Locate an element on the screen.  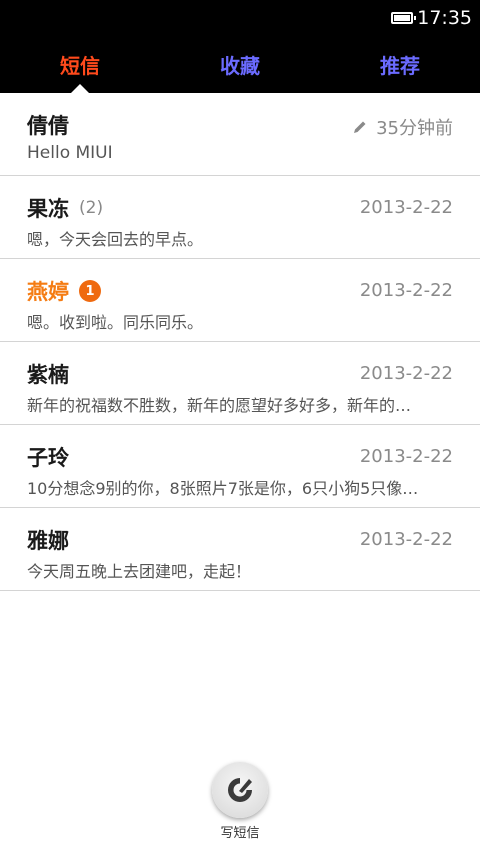
status-time: 17:35 is located at coordinates (444, 17).